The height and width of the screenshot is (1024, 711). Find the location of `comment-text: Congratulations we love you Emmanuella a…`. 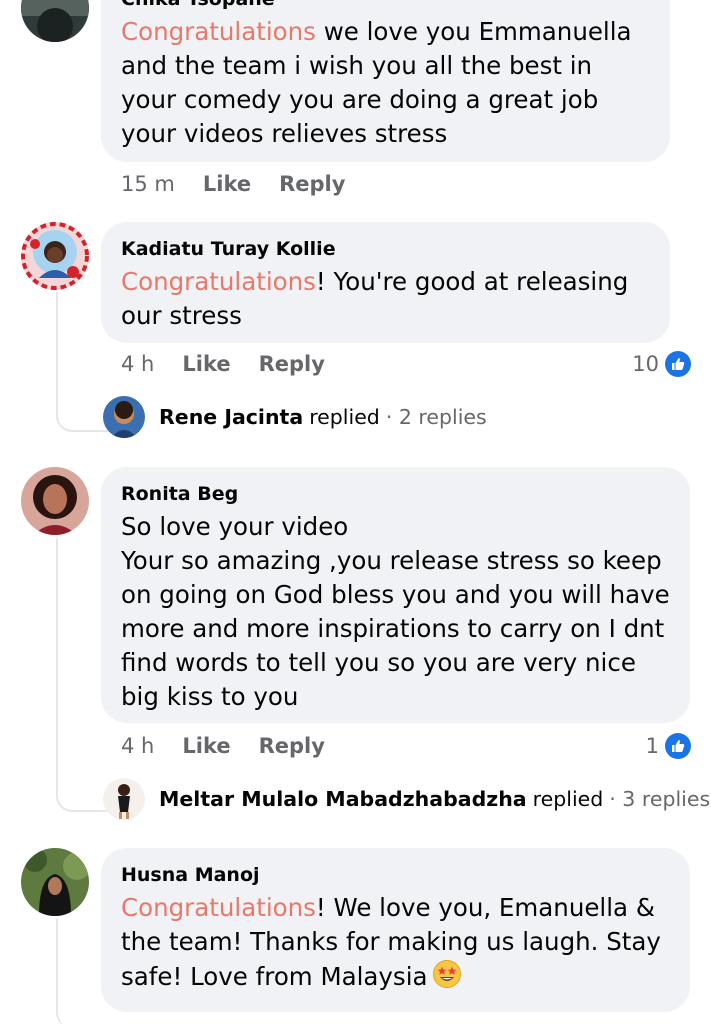

comment-text: Congratulations we love you Emmanuella a… is located at coordinates (380, 82).